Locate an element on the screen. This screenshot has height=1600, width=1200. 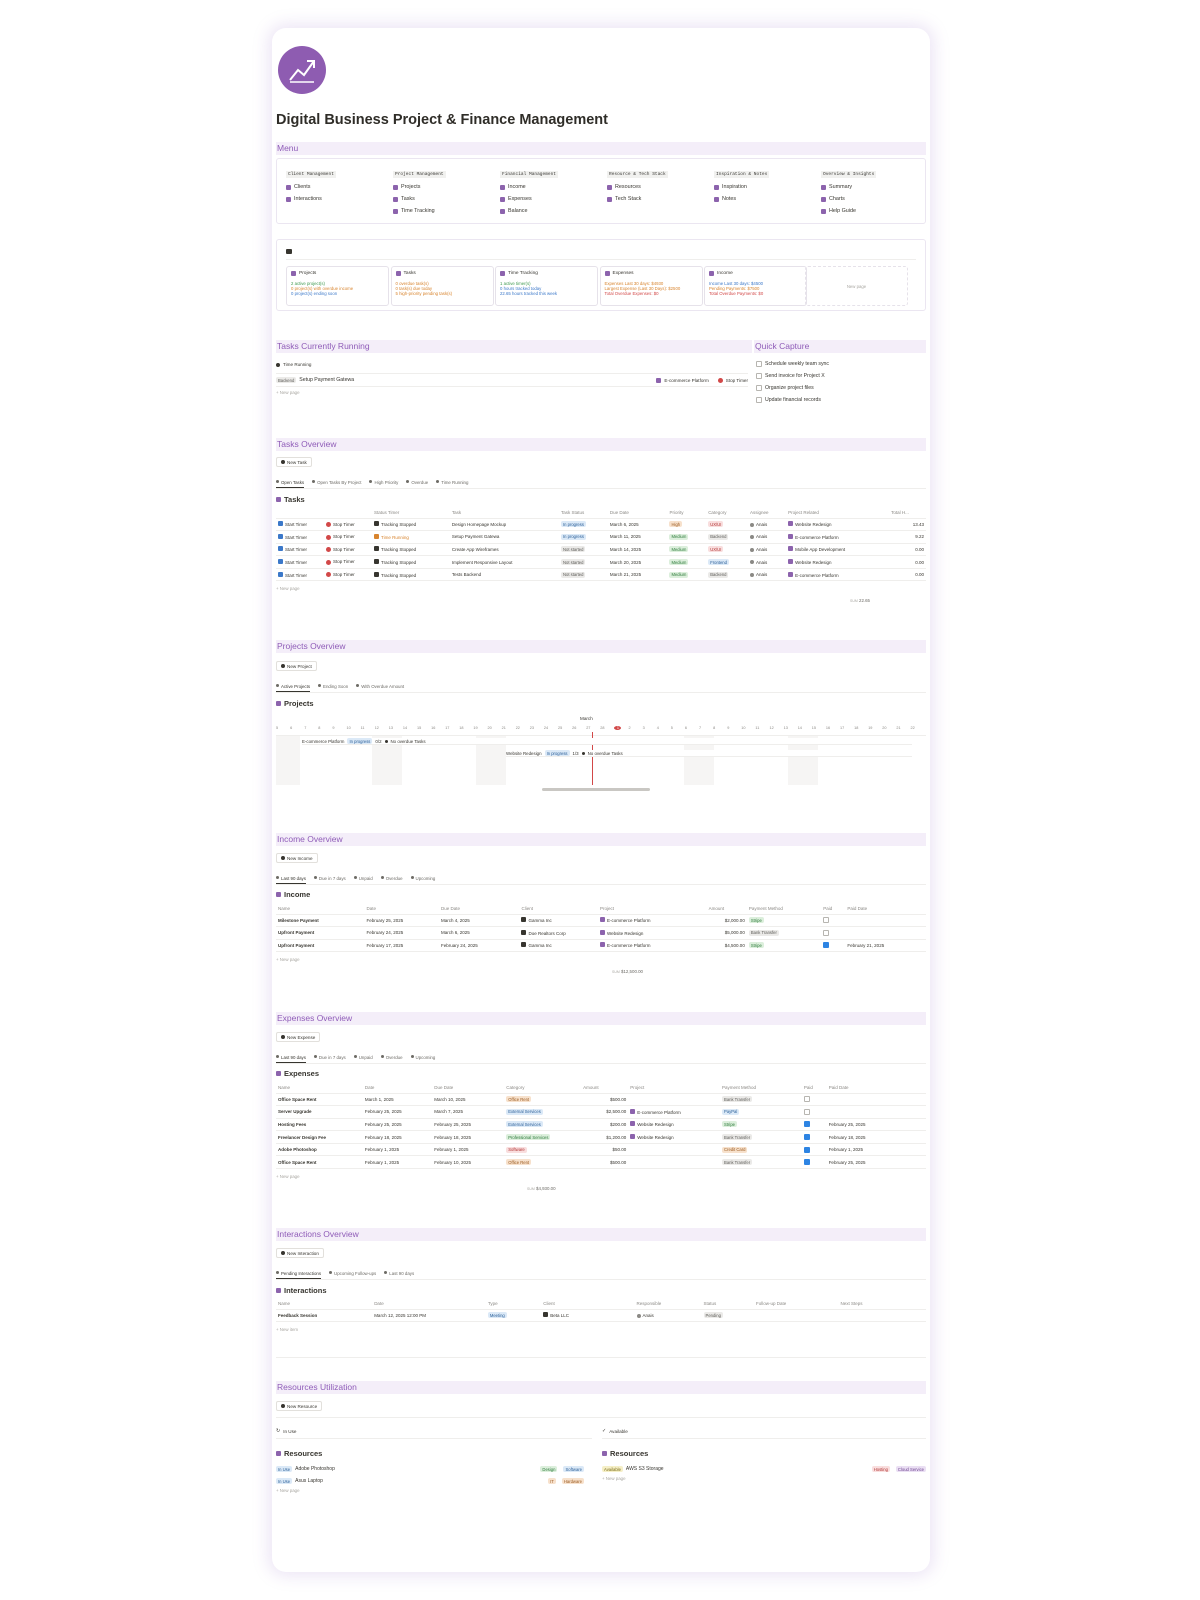
paid-date-cell: February 25, 2025 is located at coordinates (876, 1125).